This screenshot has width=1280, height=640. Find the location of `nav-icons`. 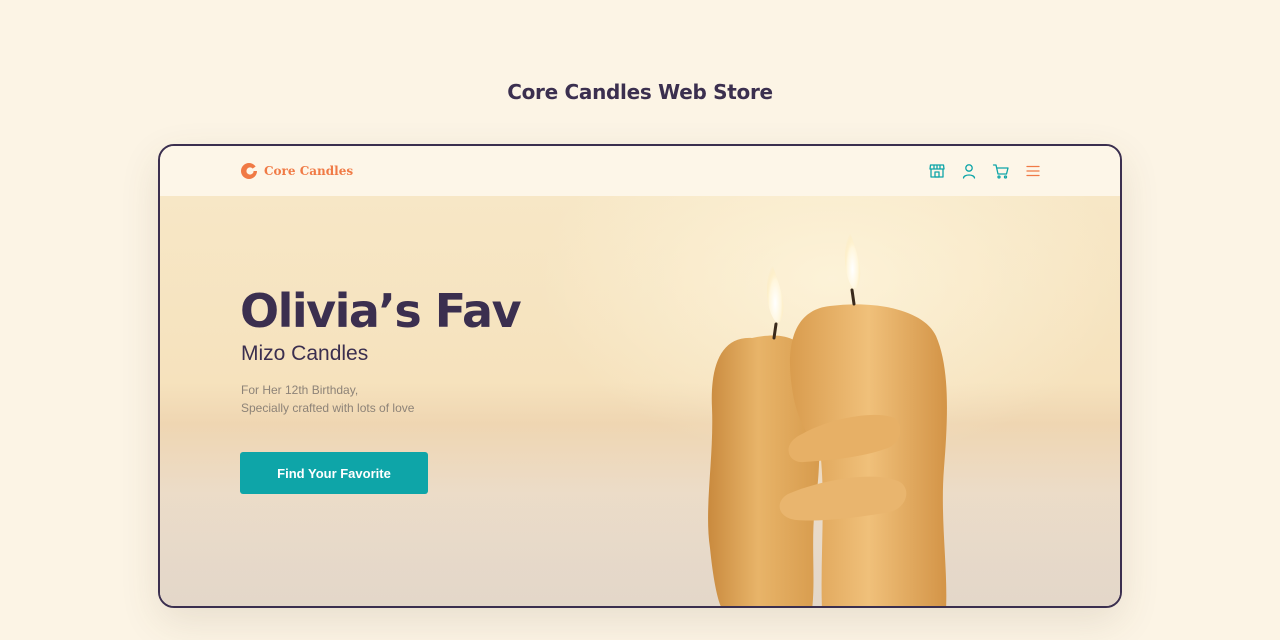

nav-icons is located at coordinates (985, 171).